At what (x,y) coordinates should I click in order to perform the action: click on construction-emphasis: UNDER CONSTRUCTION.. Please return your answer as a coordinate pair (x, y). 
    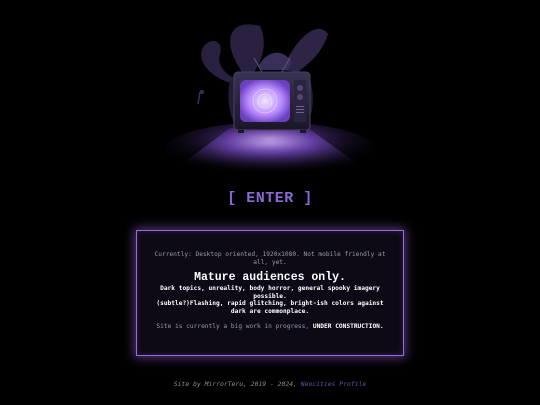
    Looking at the image, I should click on (348, 326).